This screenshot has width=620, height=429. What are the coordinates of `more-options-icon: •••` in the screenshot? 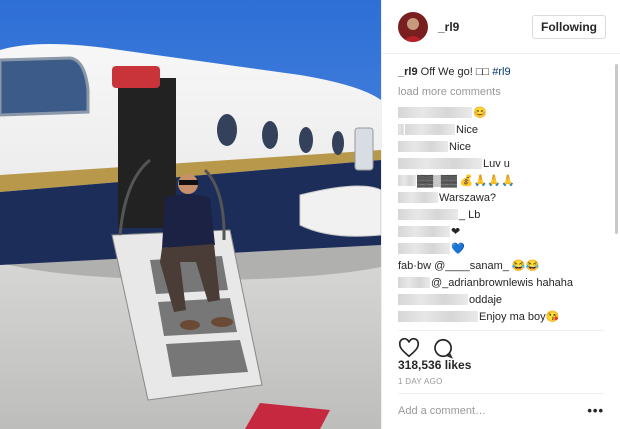 It's located at (595, 410).